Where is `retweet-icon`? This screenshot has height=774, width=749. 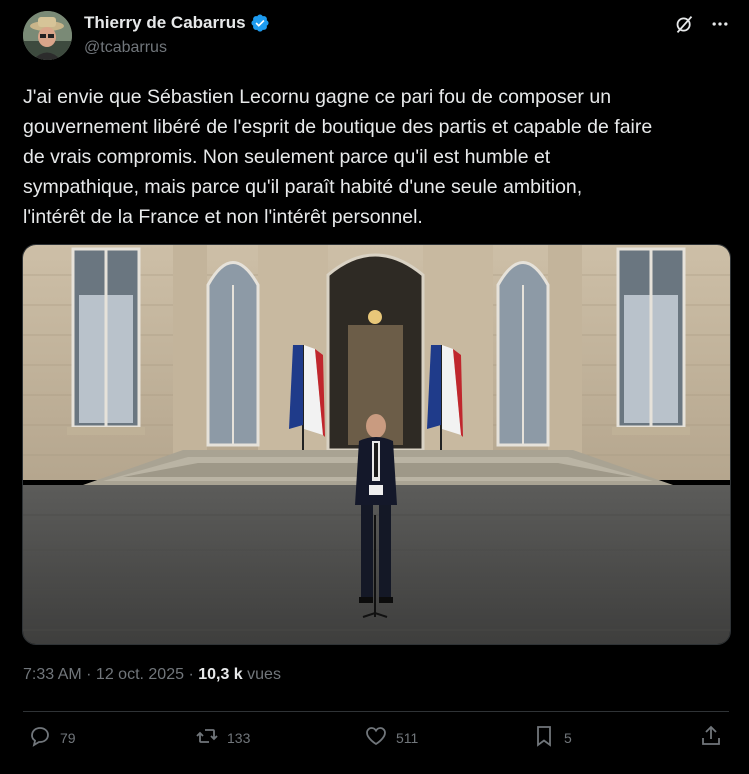 retweet-icon is located at coordinates (207, 737).